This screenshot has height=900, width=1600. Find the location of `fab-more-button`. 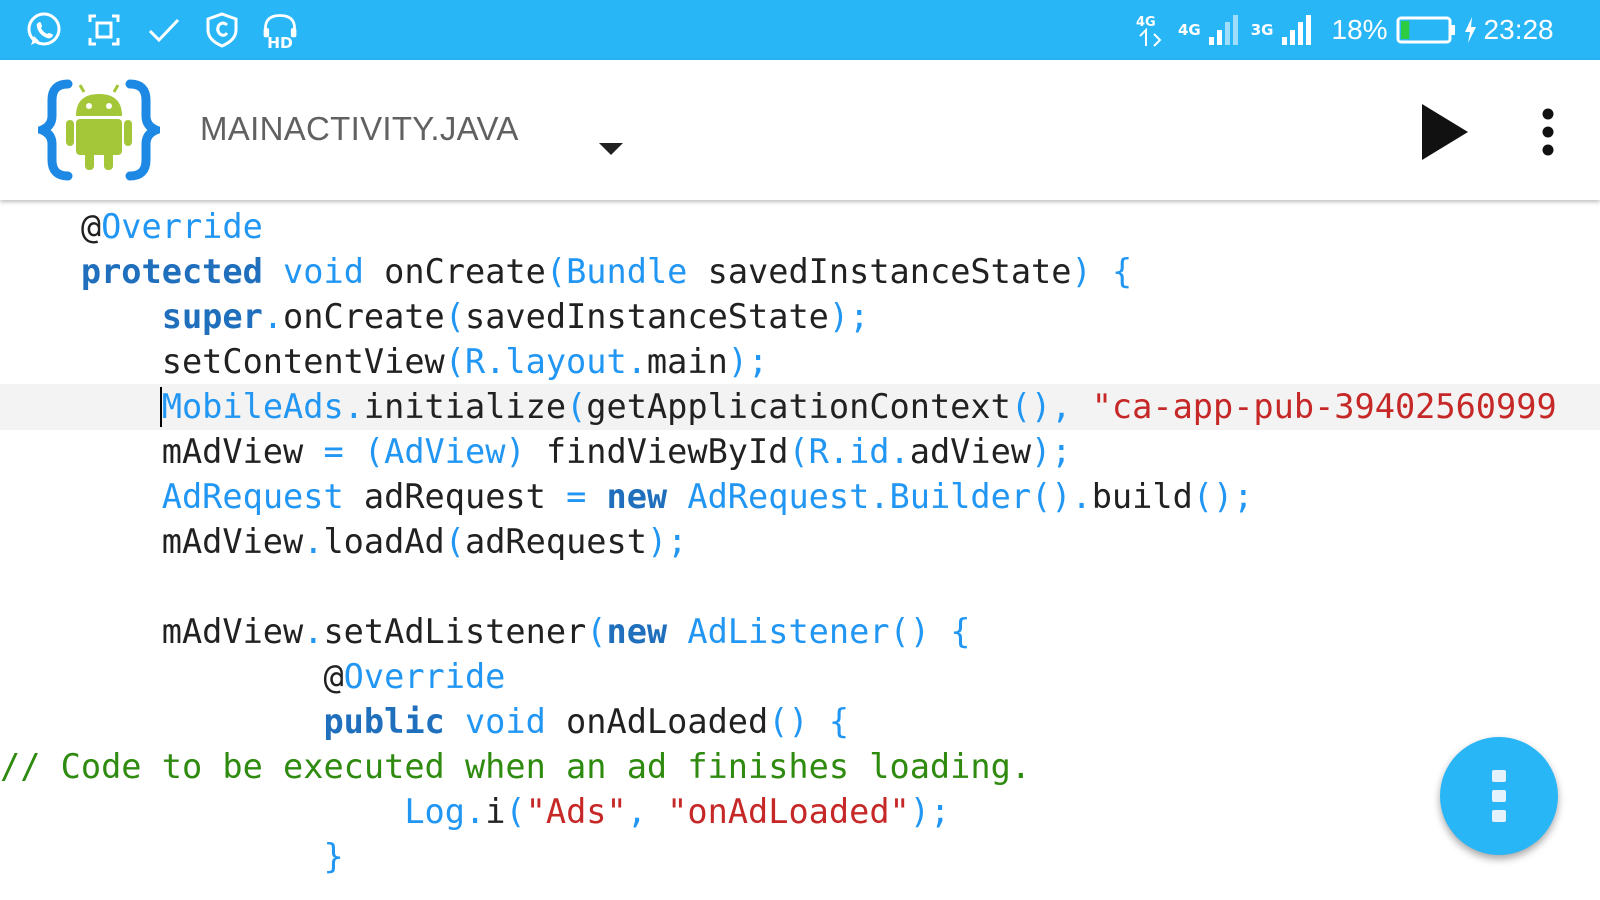

fab-more-button is located at coordinates (1499, 796).